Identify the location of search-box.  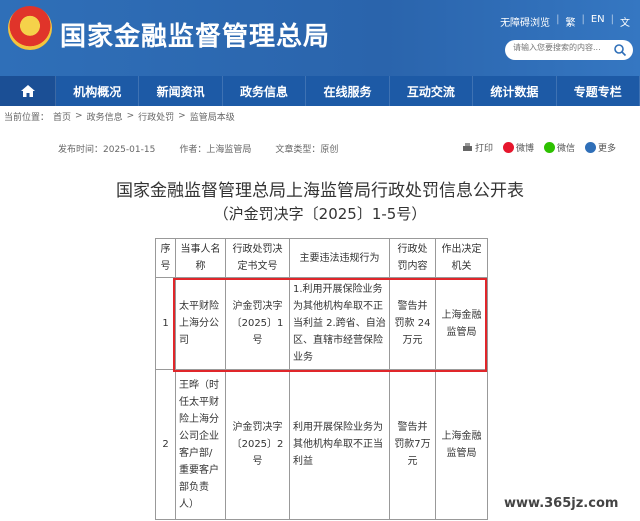
(569, 50).